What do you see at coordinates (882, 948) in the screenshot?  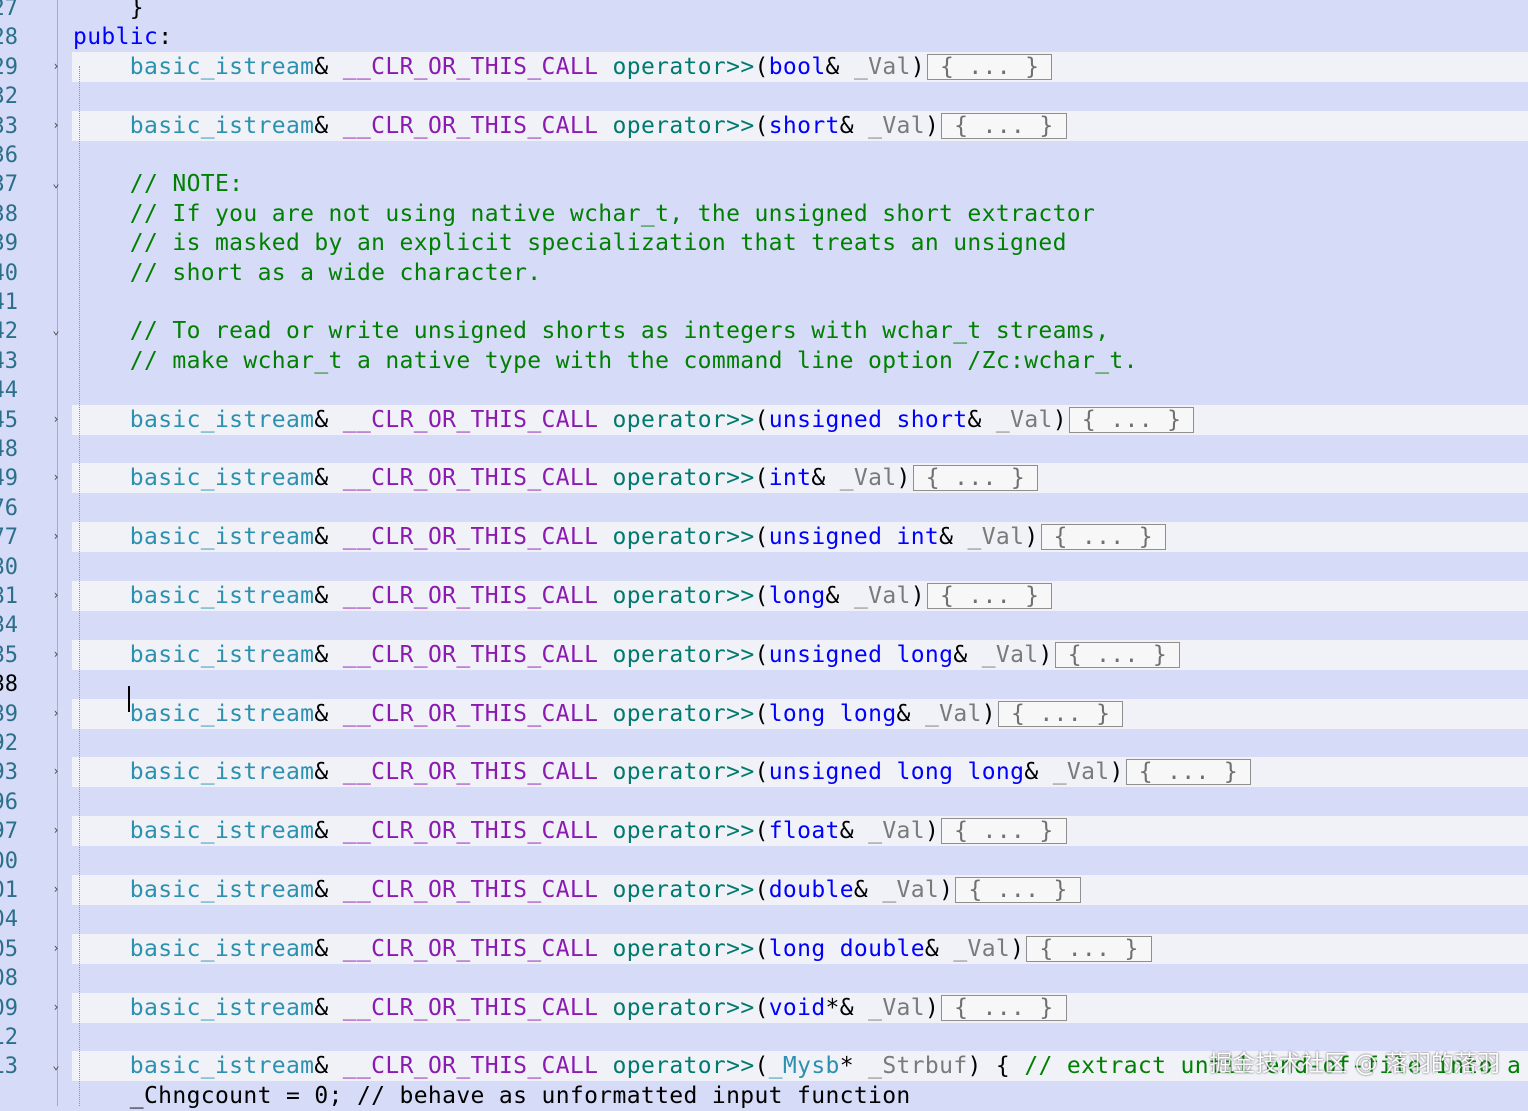 I see `param-type: double` at bounding box center [882, 948].